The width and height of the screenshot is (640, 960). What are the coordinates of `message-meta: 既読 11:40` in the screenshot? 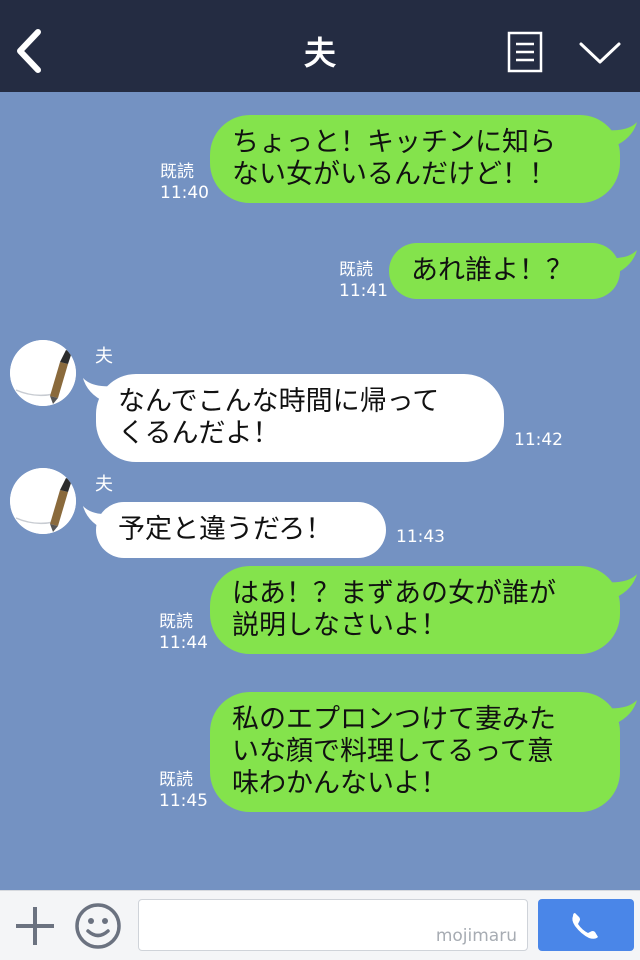 It's located at (184, 183).